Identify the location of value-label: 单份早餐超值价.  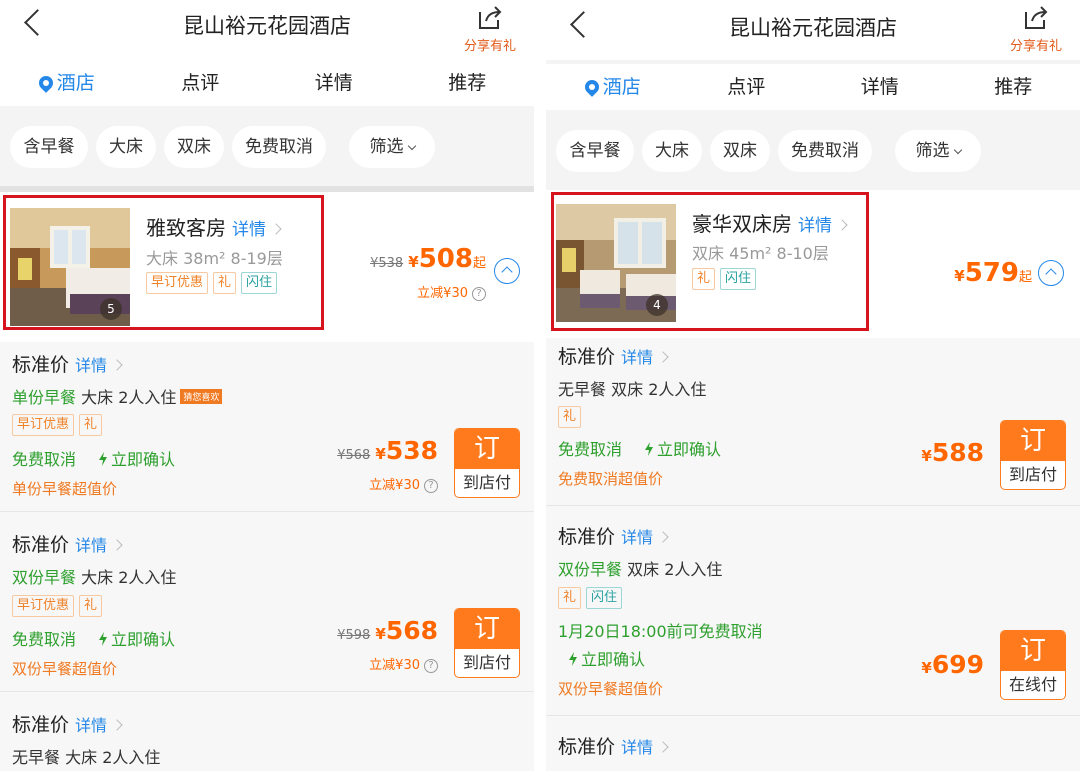
(65, 489).